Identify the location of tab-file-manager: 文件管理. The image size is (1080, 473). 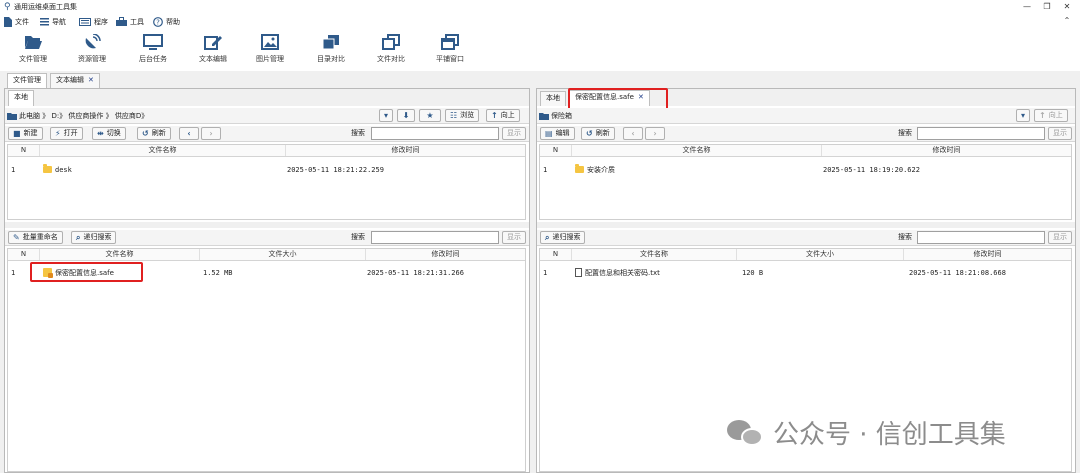
(27, 81).